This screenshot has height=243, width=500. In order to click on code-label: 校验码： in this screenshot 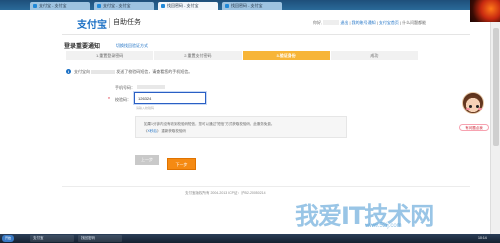, I will do `click(123, 99)`.